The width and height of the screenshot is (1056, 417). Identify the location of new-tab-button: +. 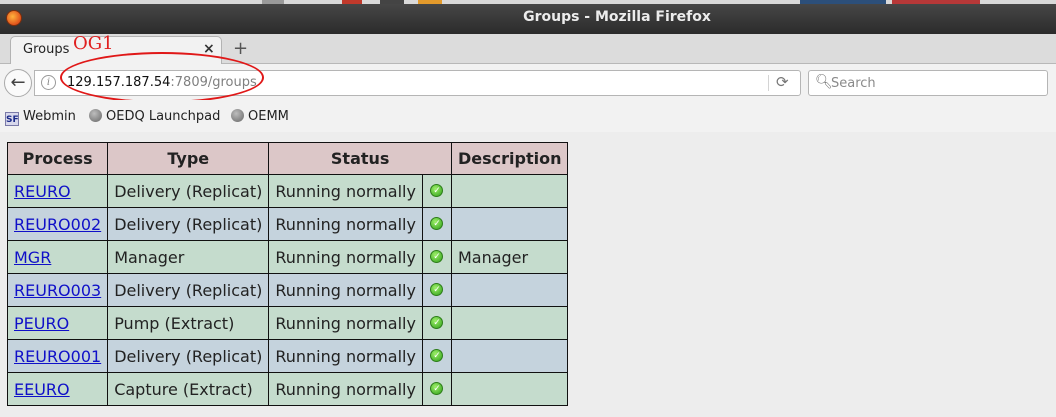
(240, 48).